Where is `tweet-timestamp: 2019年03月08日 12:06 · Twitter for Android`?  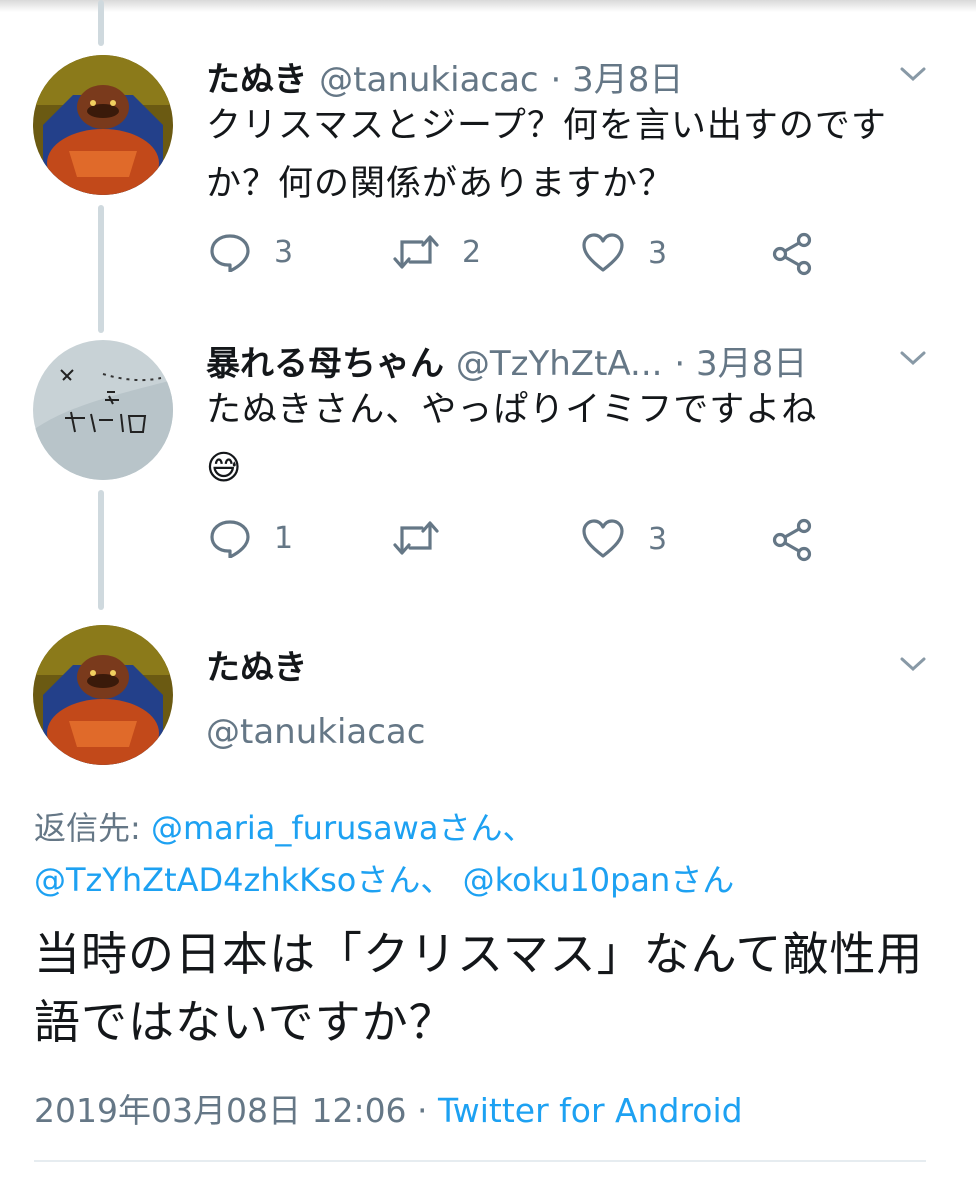 tweet-timestamp: 2019年03月08日 12:06 · Twitter for Android is located at coordinates (388, 1108).